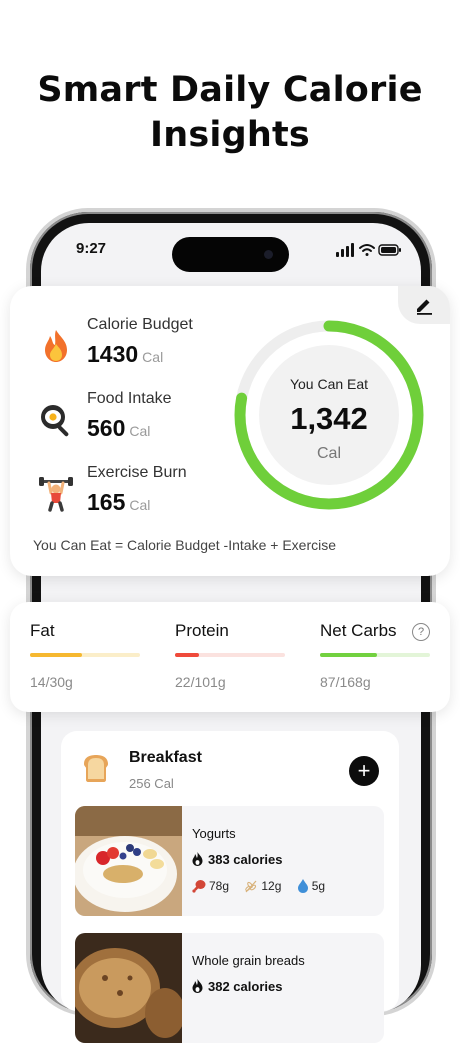 This screenshot has height=1043, width=460. What do you see at coordinates (128, 988) in the screenshot?
I see `bread-image` at bounding box center [128, 988].